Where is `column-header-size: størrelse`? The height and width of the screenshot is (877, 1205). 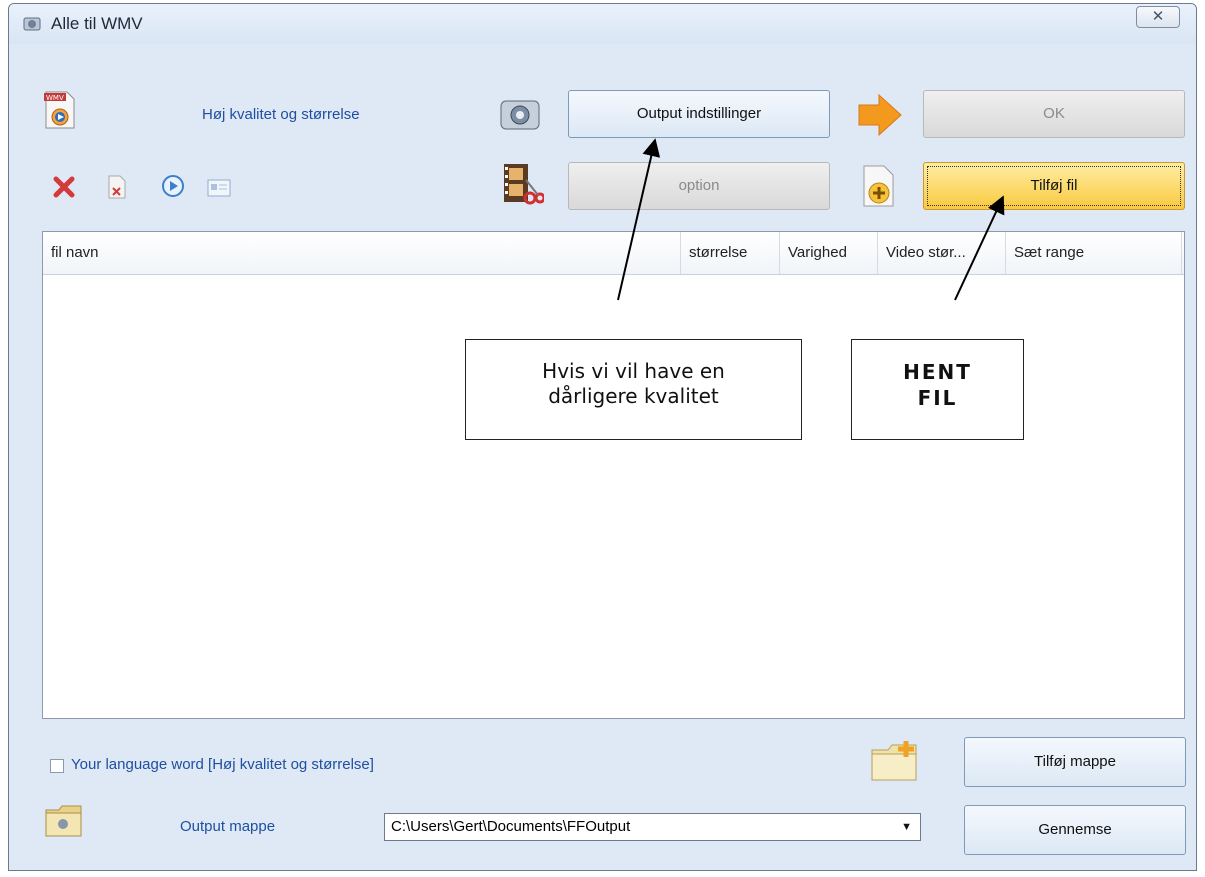 column-header-size: størrelse is located at coordinates (730, 253).